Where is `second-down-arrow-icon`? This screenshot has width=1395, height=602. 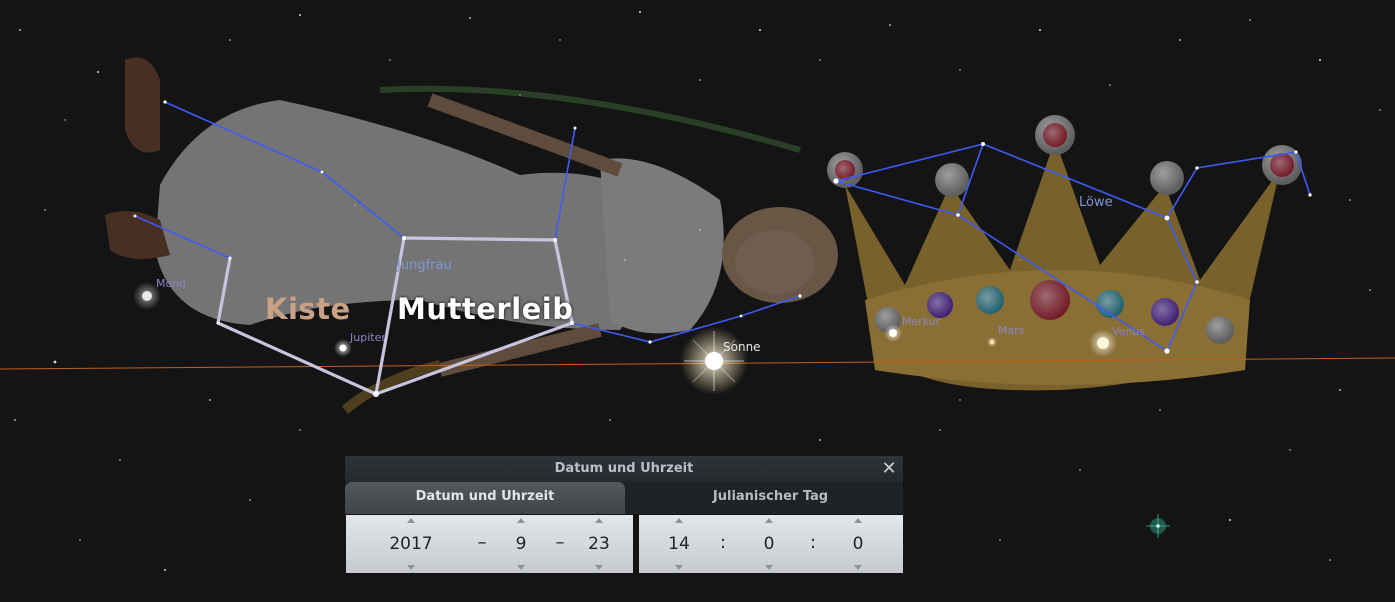 second-down-arrow-icon is located at coordinates (858, 567).